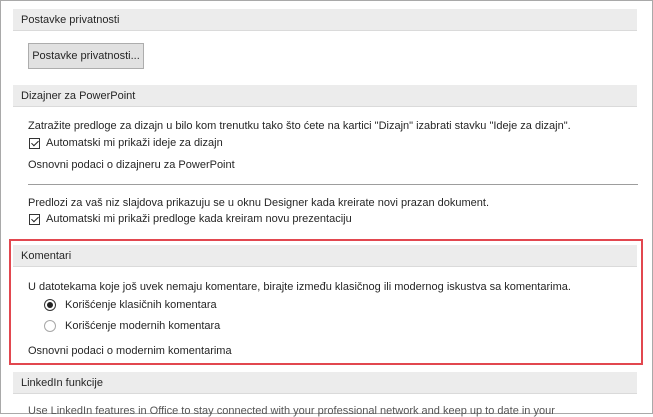 This screenshot has height=417, width=653. Describe the element at coordinates (325, 383) in the screenshot. I see `linkedin-section-header: LinkedIn funkcije` at that location.